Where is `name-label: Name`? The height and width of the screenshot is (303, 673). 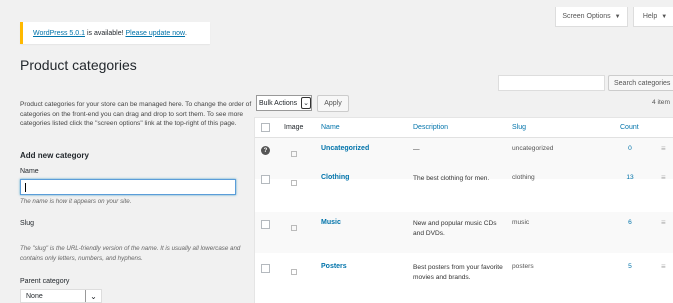 name-label: Name is located at coordinates (29, 171).